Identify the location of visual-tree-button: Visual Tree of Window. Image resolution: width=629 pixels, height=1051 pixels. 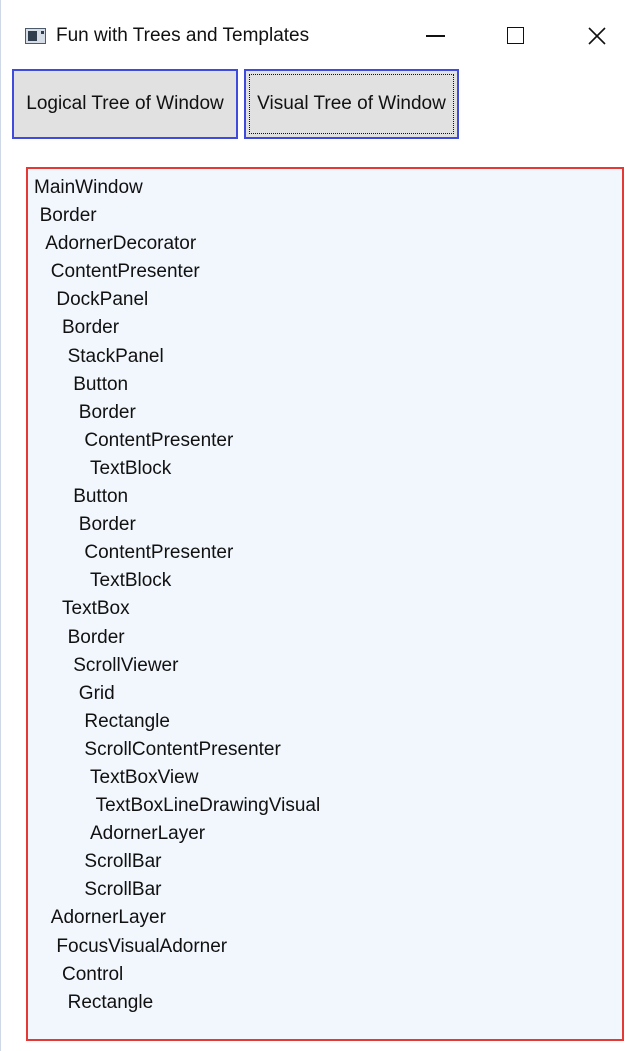
(351, 104).